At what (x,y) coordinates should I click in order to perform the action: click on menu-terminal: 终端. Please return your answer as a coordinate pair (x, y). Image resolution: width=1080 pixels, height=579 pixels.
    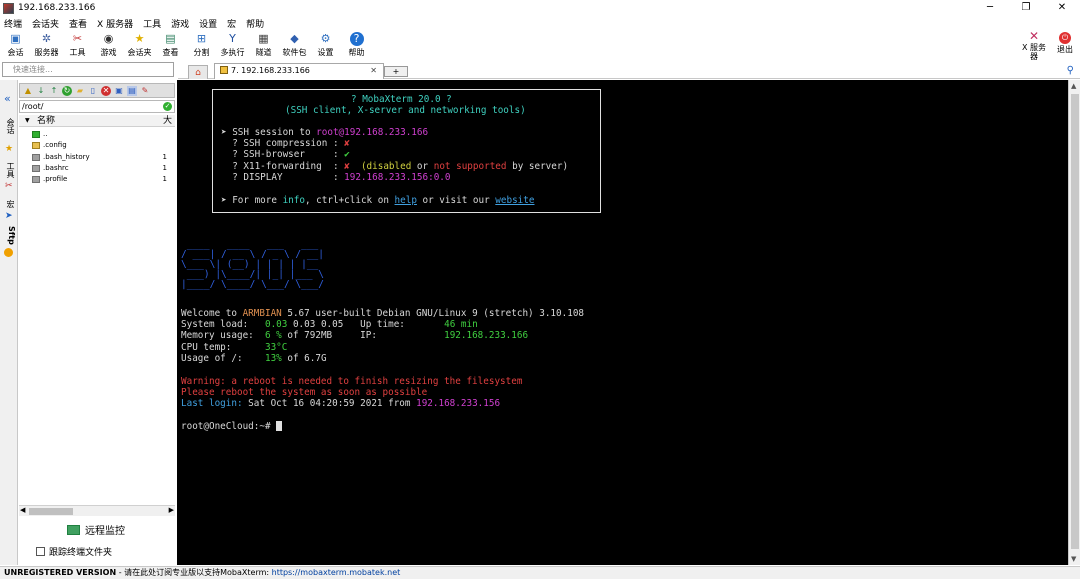
    Looking at the image, I should click on (13, 23).